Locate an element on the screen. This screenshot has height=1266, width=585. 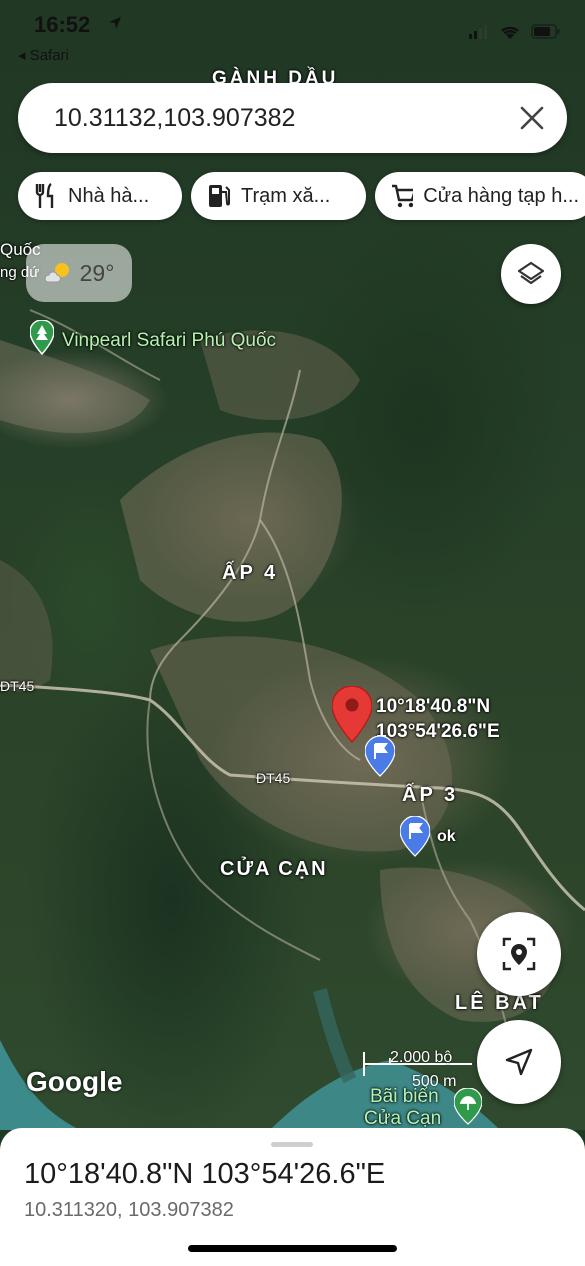
sheet-grabber is located at coordinates (292, 1144).